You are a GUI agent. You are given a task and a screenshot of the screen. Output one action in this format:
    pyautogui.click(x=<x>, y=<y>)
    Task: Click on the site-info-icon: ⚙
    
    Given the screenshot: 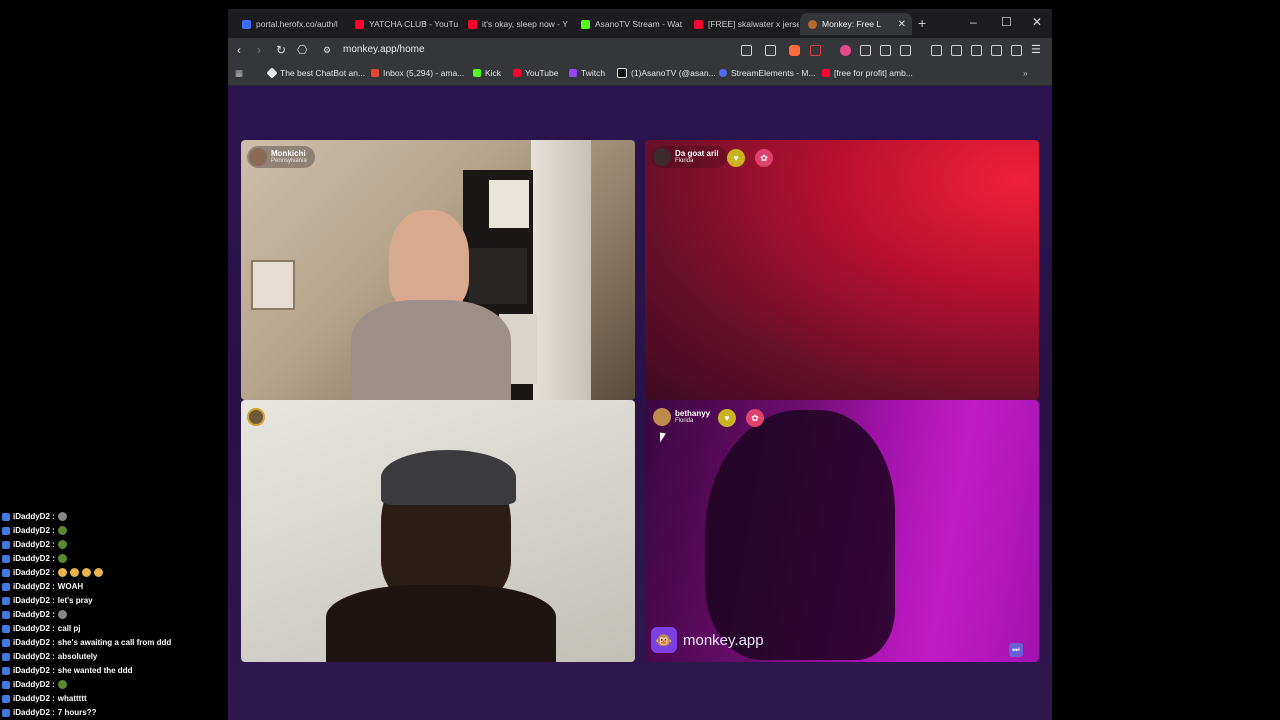 What is the action you would take?
    pyautogui.click(x=327, y=50)
    